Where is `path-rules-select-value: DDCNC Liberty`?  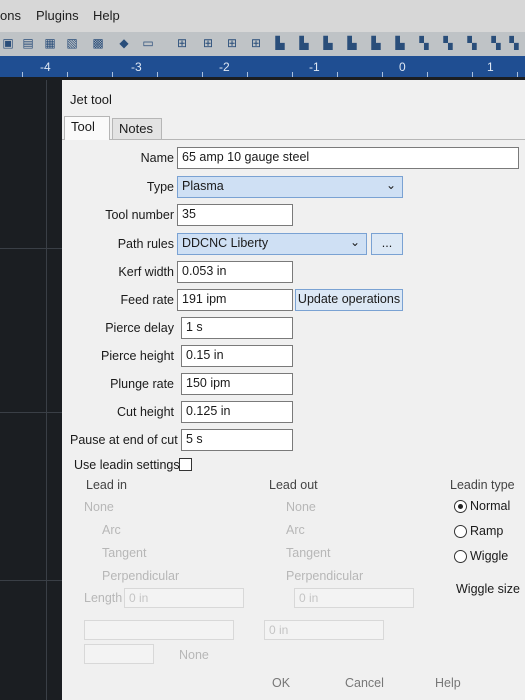 path-rules-select-value: DDCNC Liberty is located at coordinates (225, 243).